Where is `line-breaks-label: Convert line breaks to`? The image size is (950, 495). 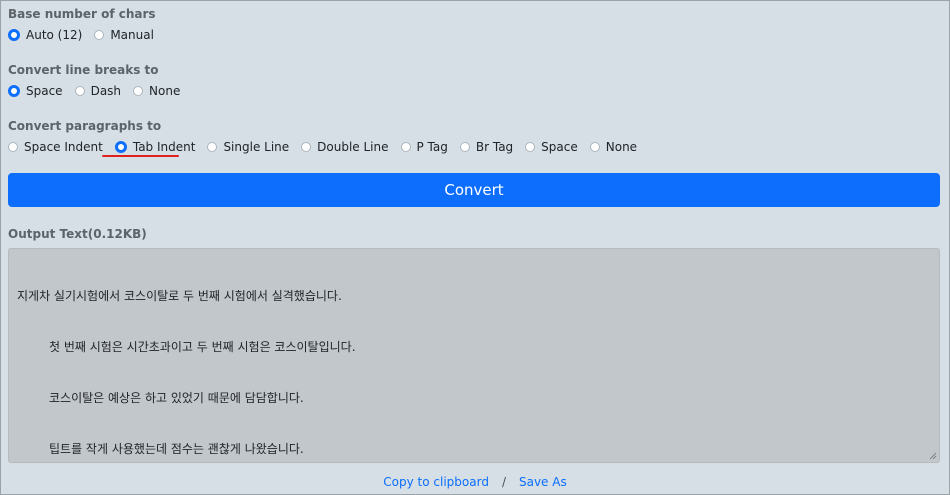 line-breaks-label: Convert line breaks to is located at coordinates (83, 70).